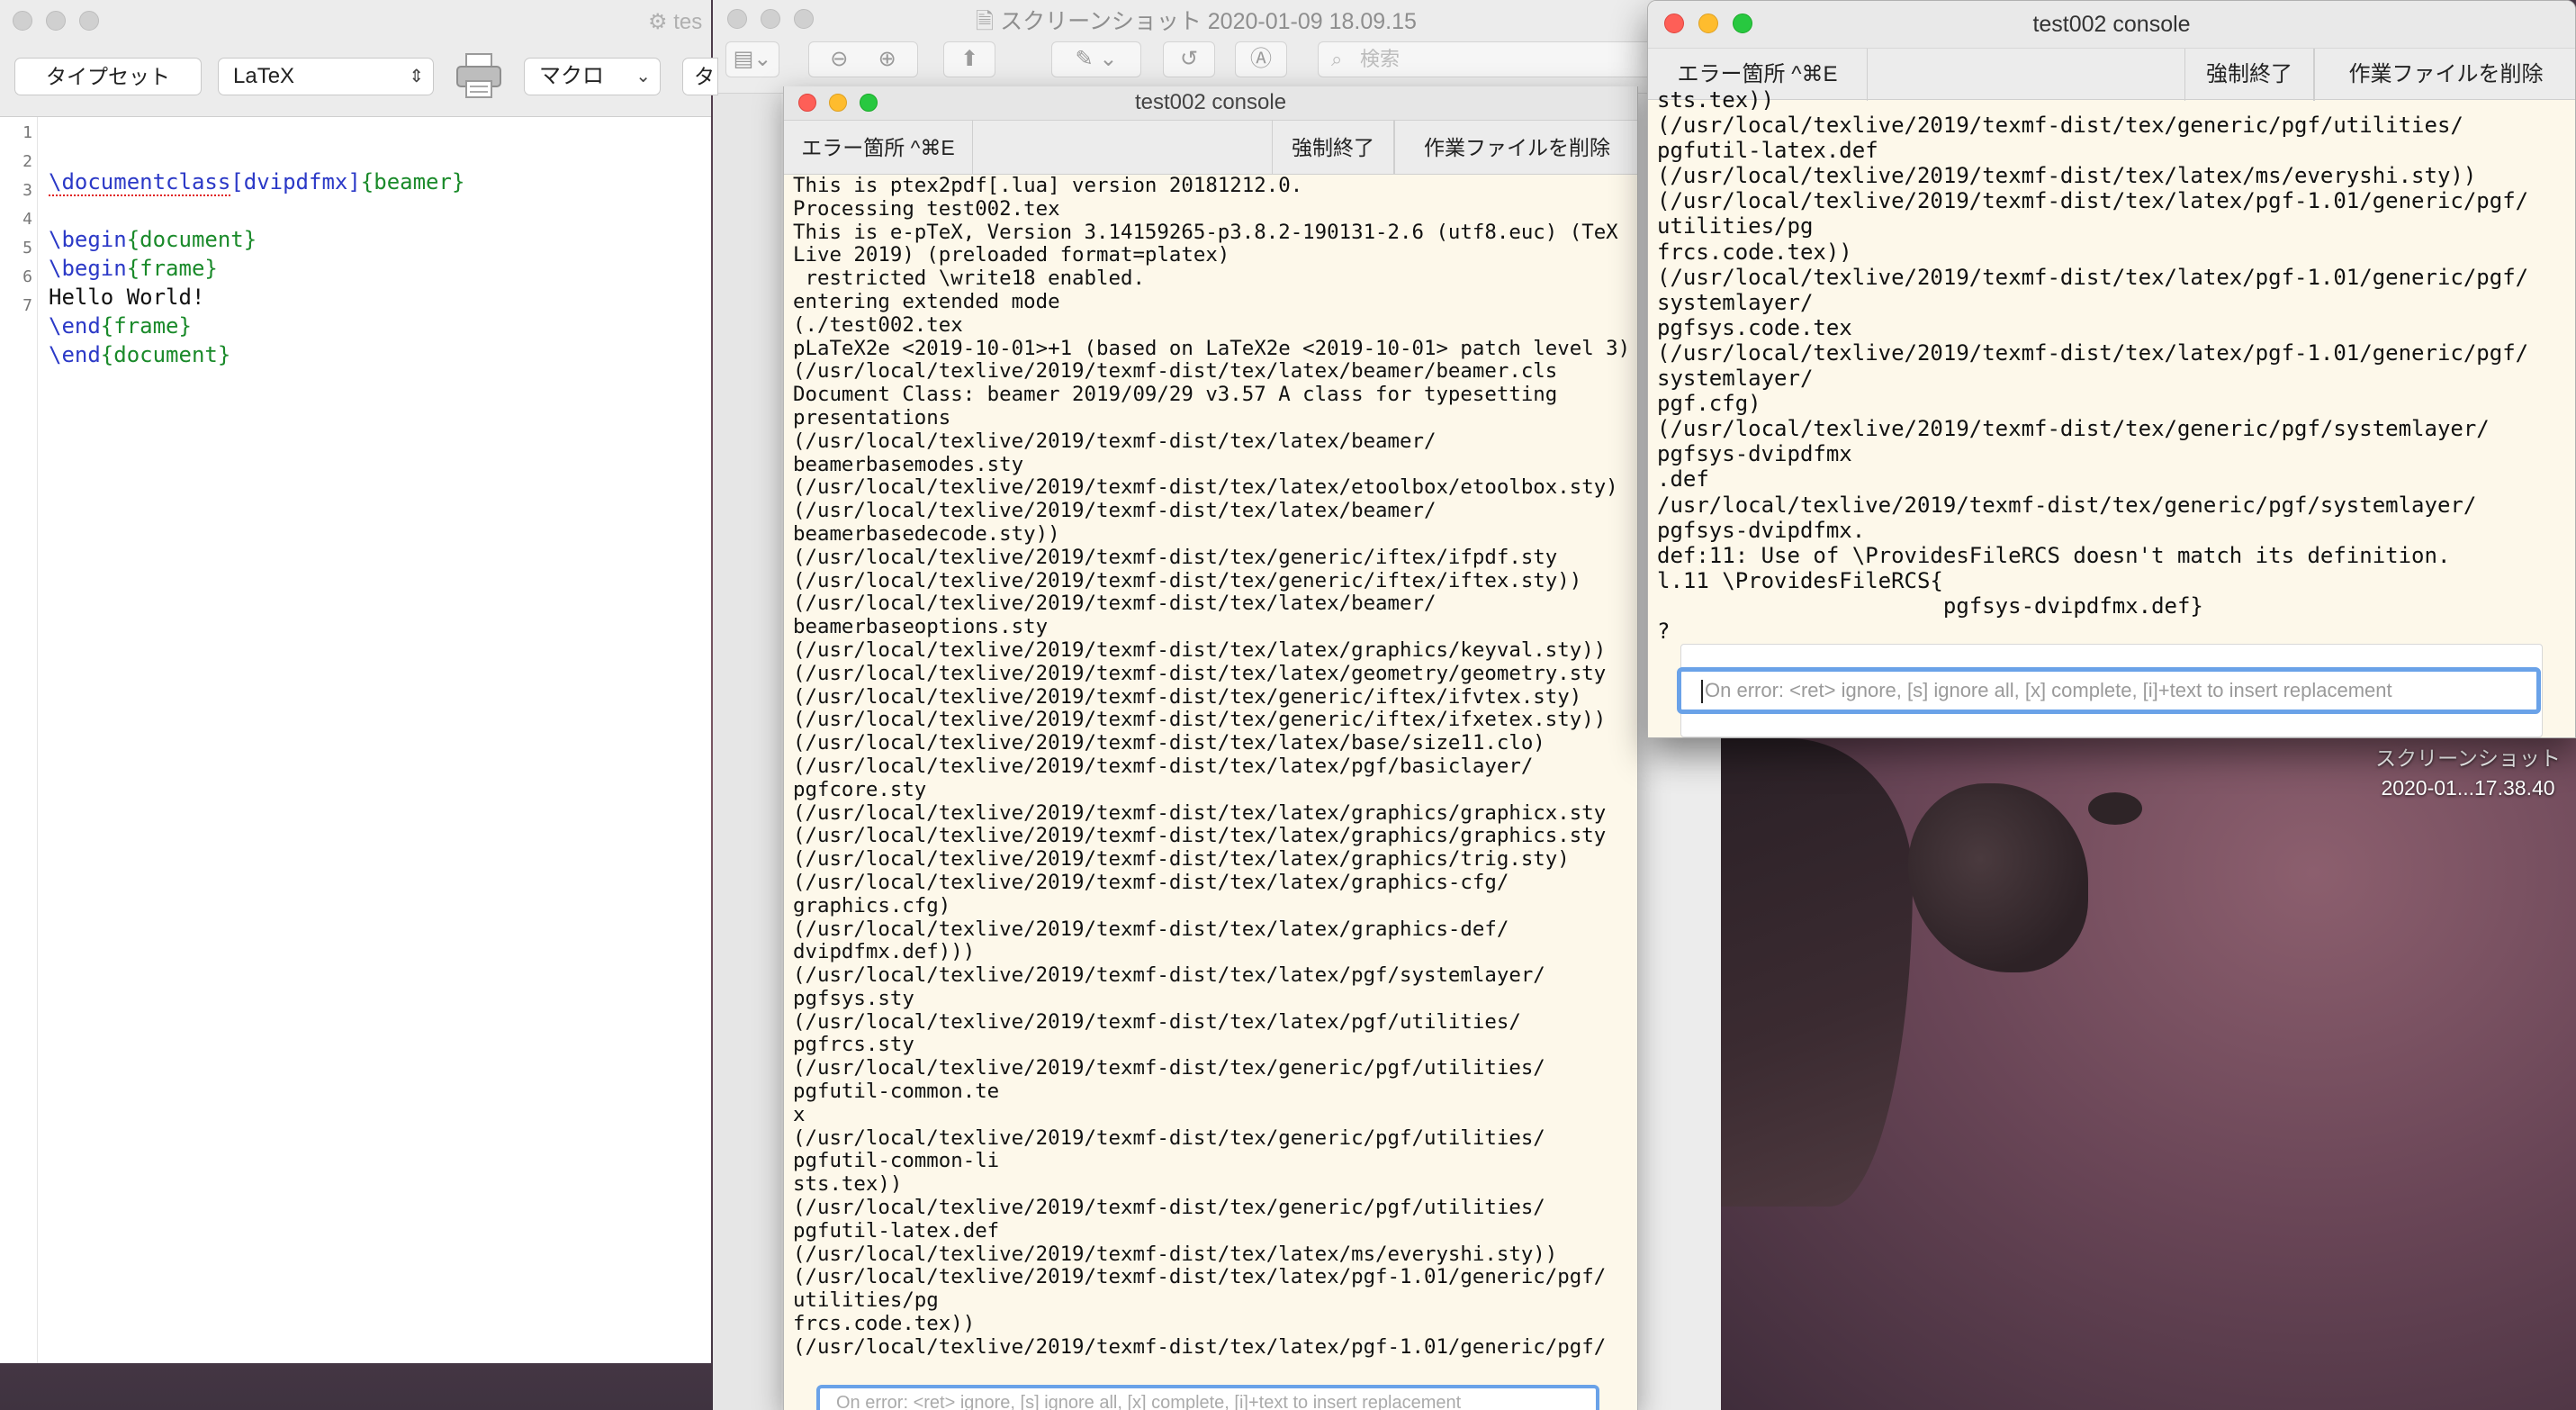  I want to click on line-number: 4, so click(16, 219).